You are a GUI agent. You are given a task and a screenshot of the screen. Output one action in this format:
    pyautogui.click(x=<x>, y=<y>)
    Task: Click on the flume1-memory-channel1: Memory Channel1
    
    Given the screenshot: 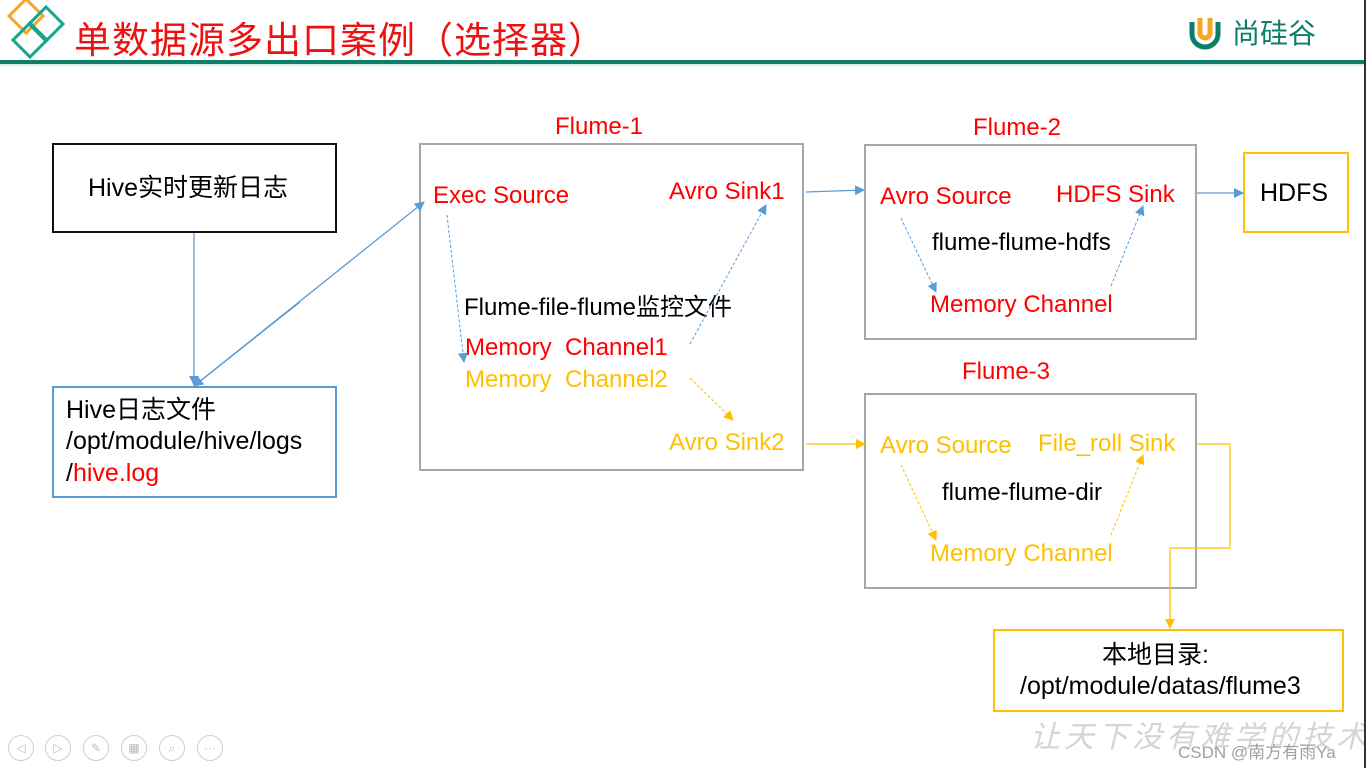 What is the action you would take?
    pyautogui.click(x=566, y=347)
    